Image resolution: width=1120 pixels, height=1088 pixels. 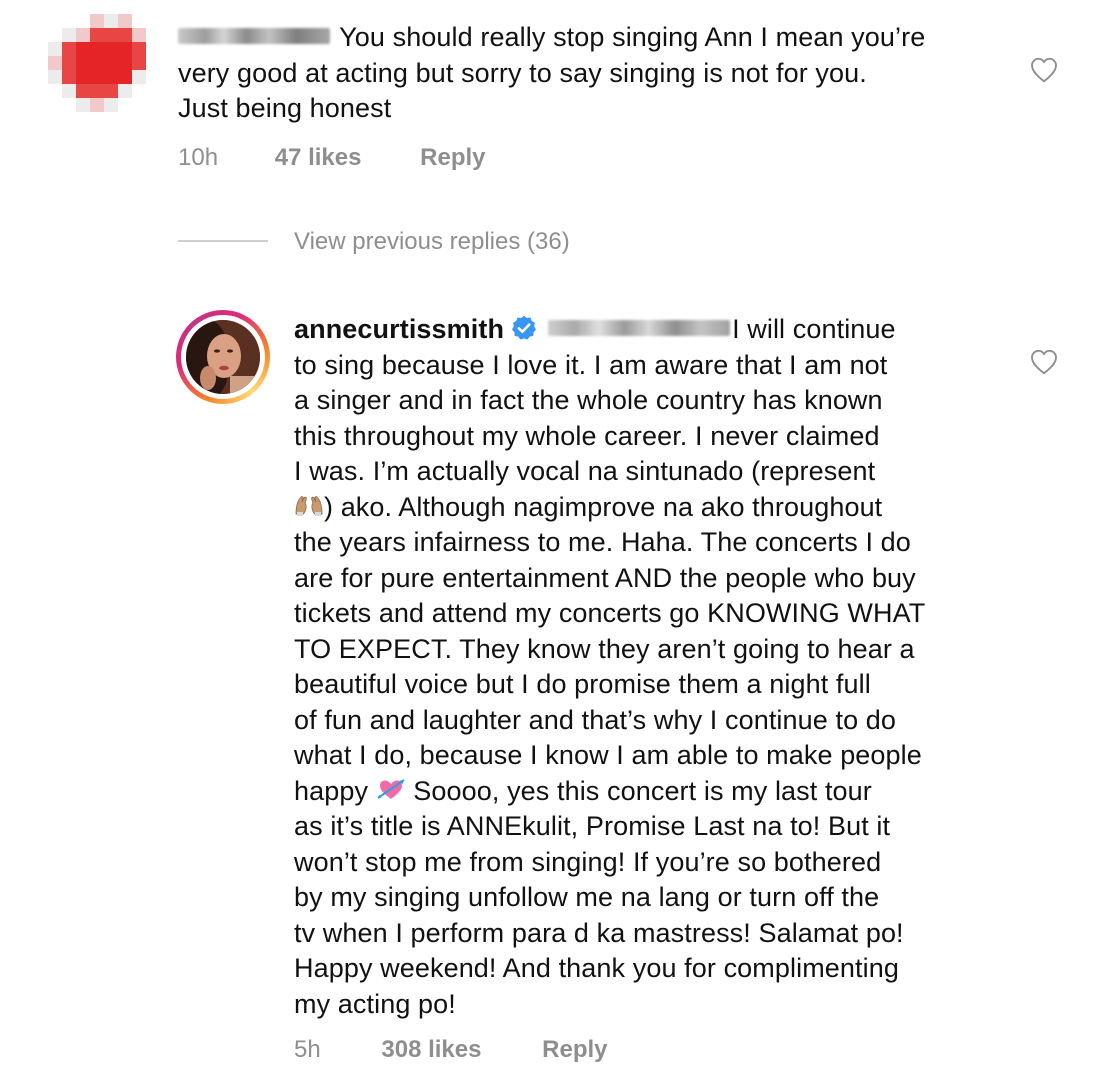 I want to click on username-link: annecurtissmith, so click(x=399, y=329).